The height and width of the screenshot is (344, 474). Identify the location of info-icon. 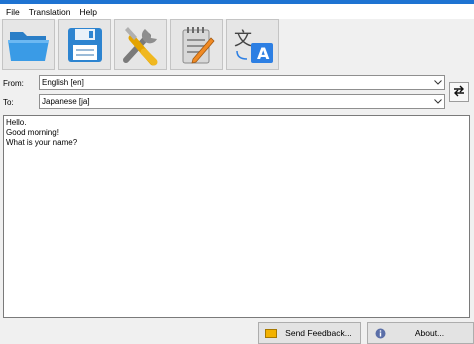
(380, 333).